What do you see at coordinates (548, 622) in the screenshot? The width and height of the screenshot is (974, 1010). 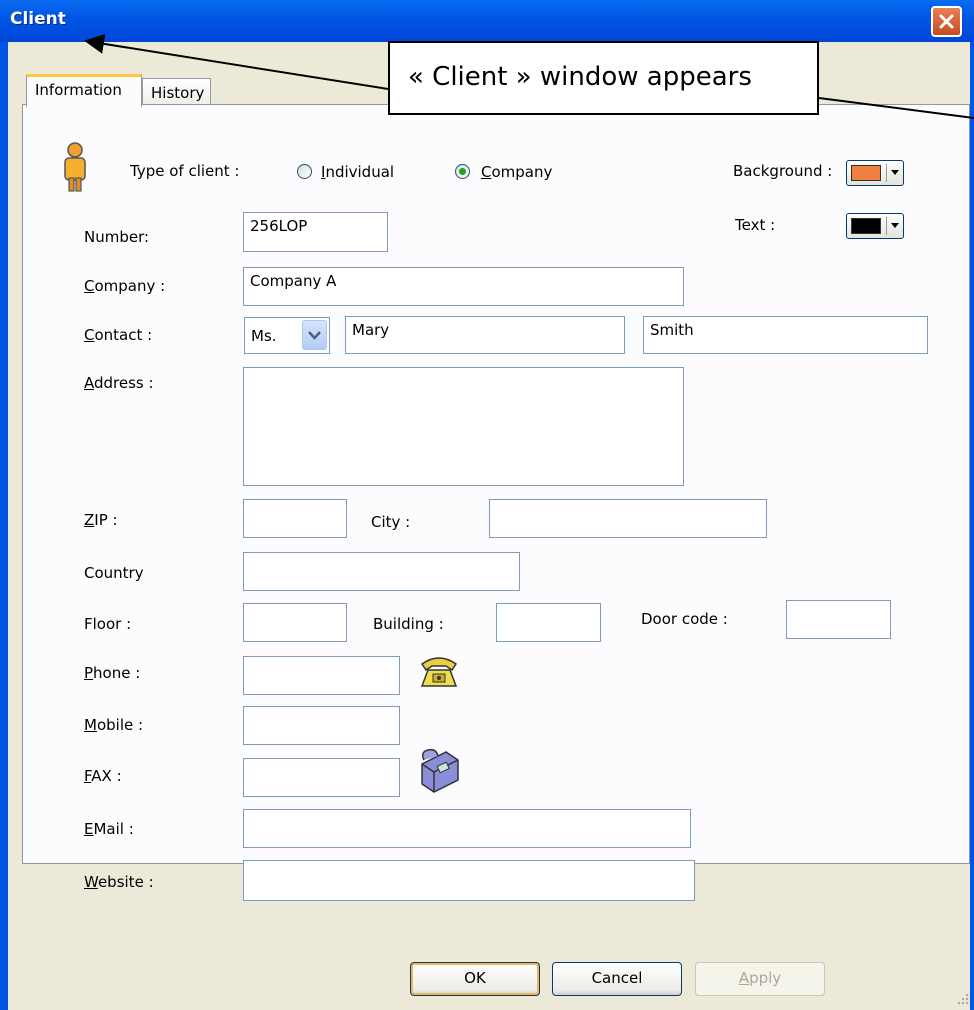 I see `building-field` at bounding box center [548, 622].